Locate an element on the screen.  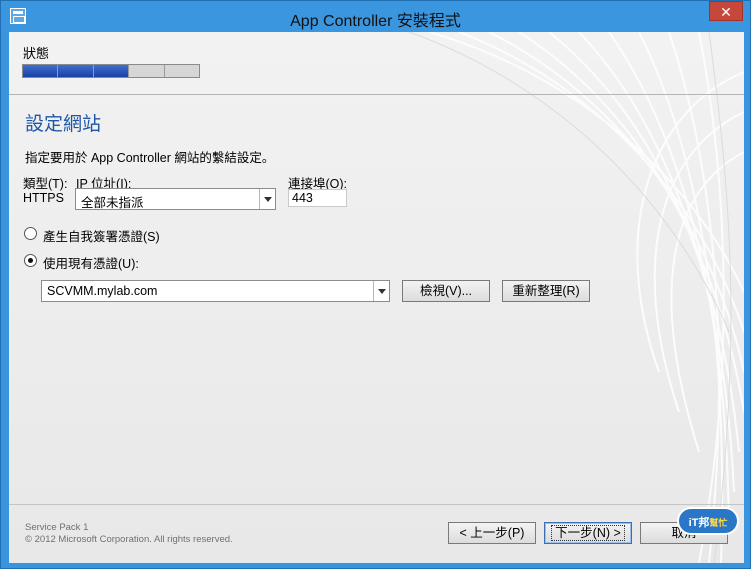
ithome-watermark-logo: iT邦幫忙 is located at coordinates (708, 521).